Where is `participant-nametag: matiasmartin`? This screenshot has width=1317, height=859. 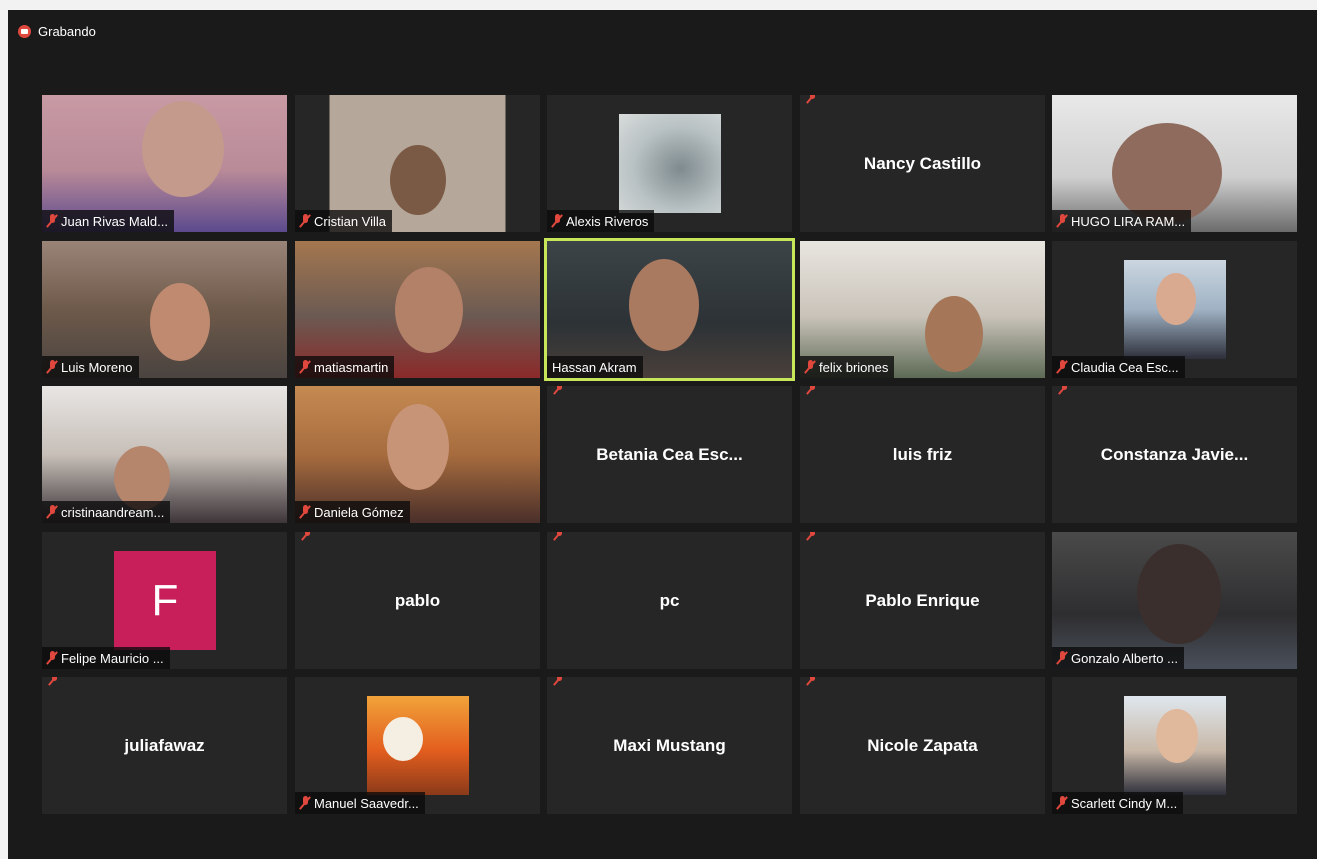
participant-nametag: matiasmartin is located at coordinates (345, 367).